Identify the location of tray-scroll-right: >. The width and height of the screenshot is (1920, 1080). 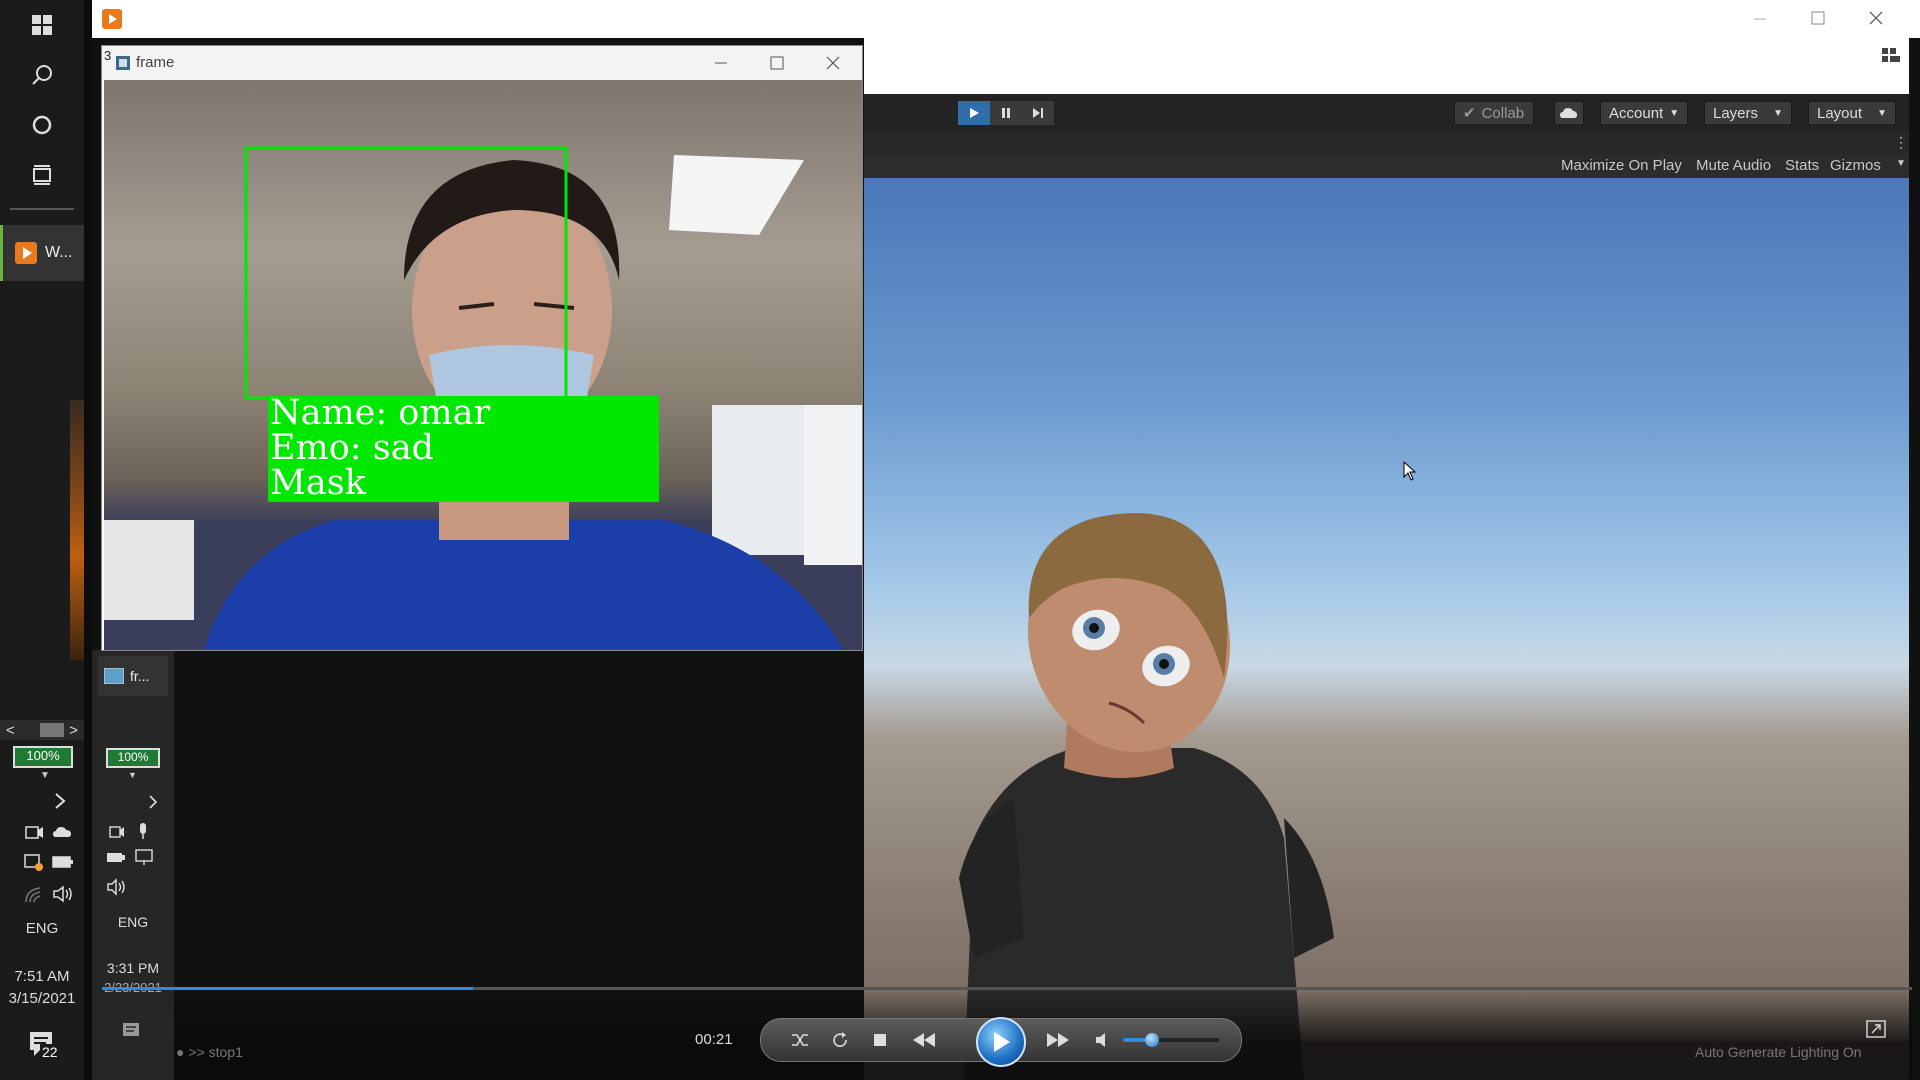
(73, 730).